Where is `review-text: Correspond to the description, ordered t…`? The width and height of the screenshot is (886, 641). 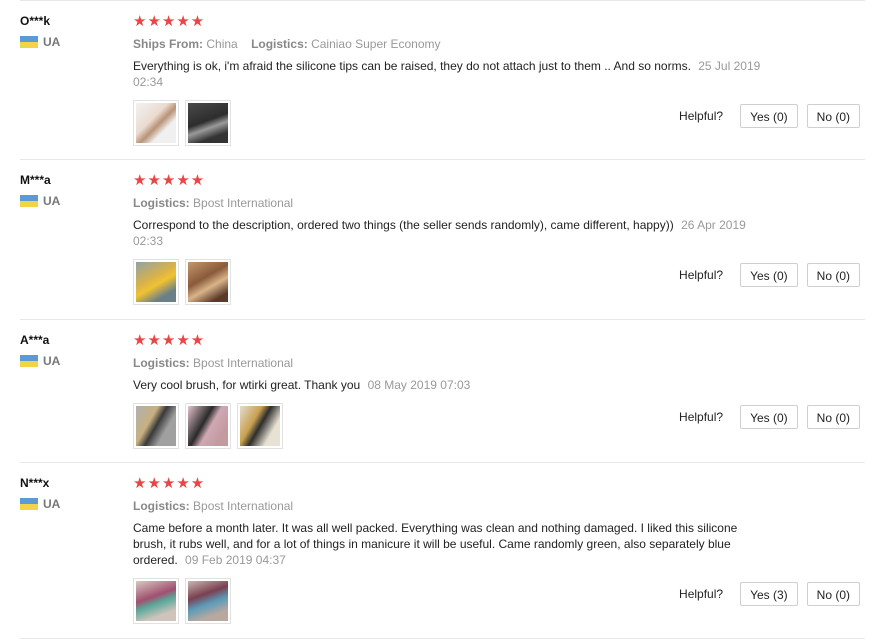
review-text: Correspond to the description, ordered t… is located at coordinates (403, 225).